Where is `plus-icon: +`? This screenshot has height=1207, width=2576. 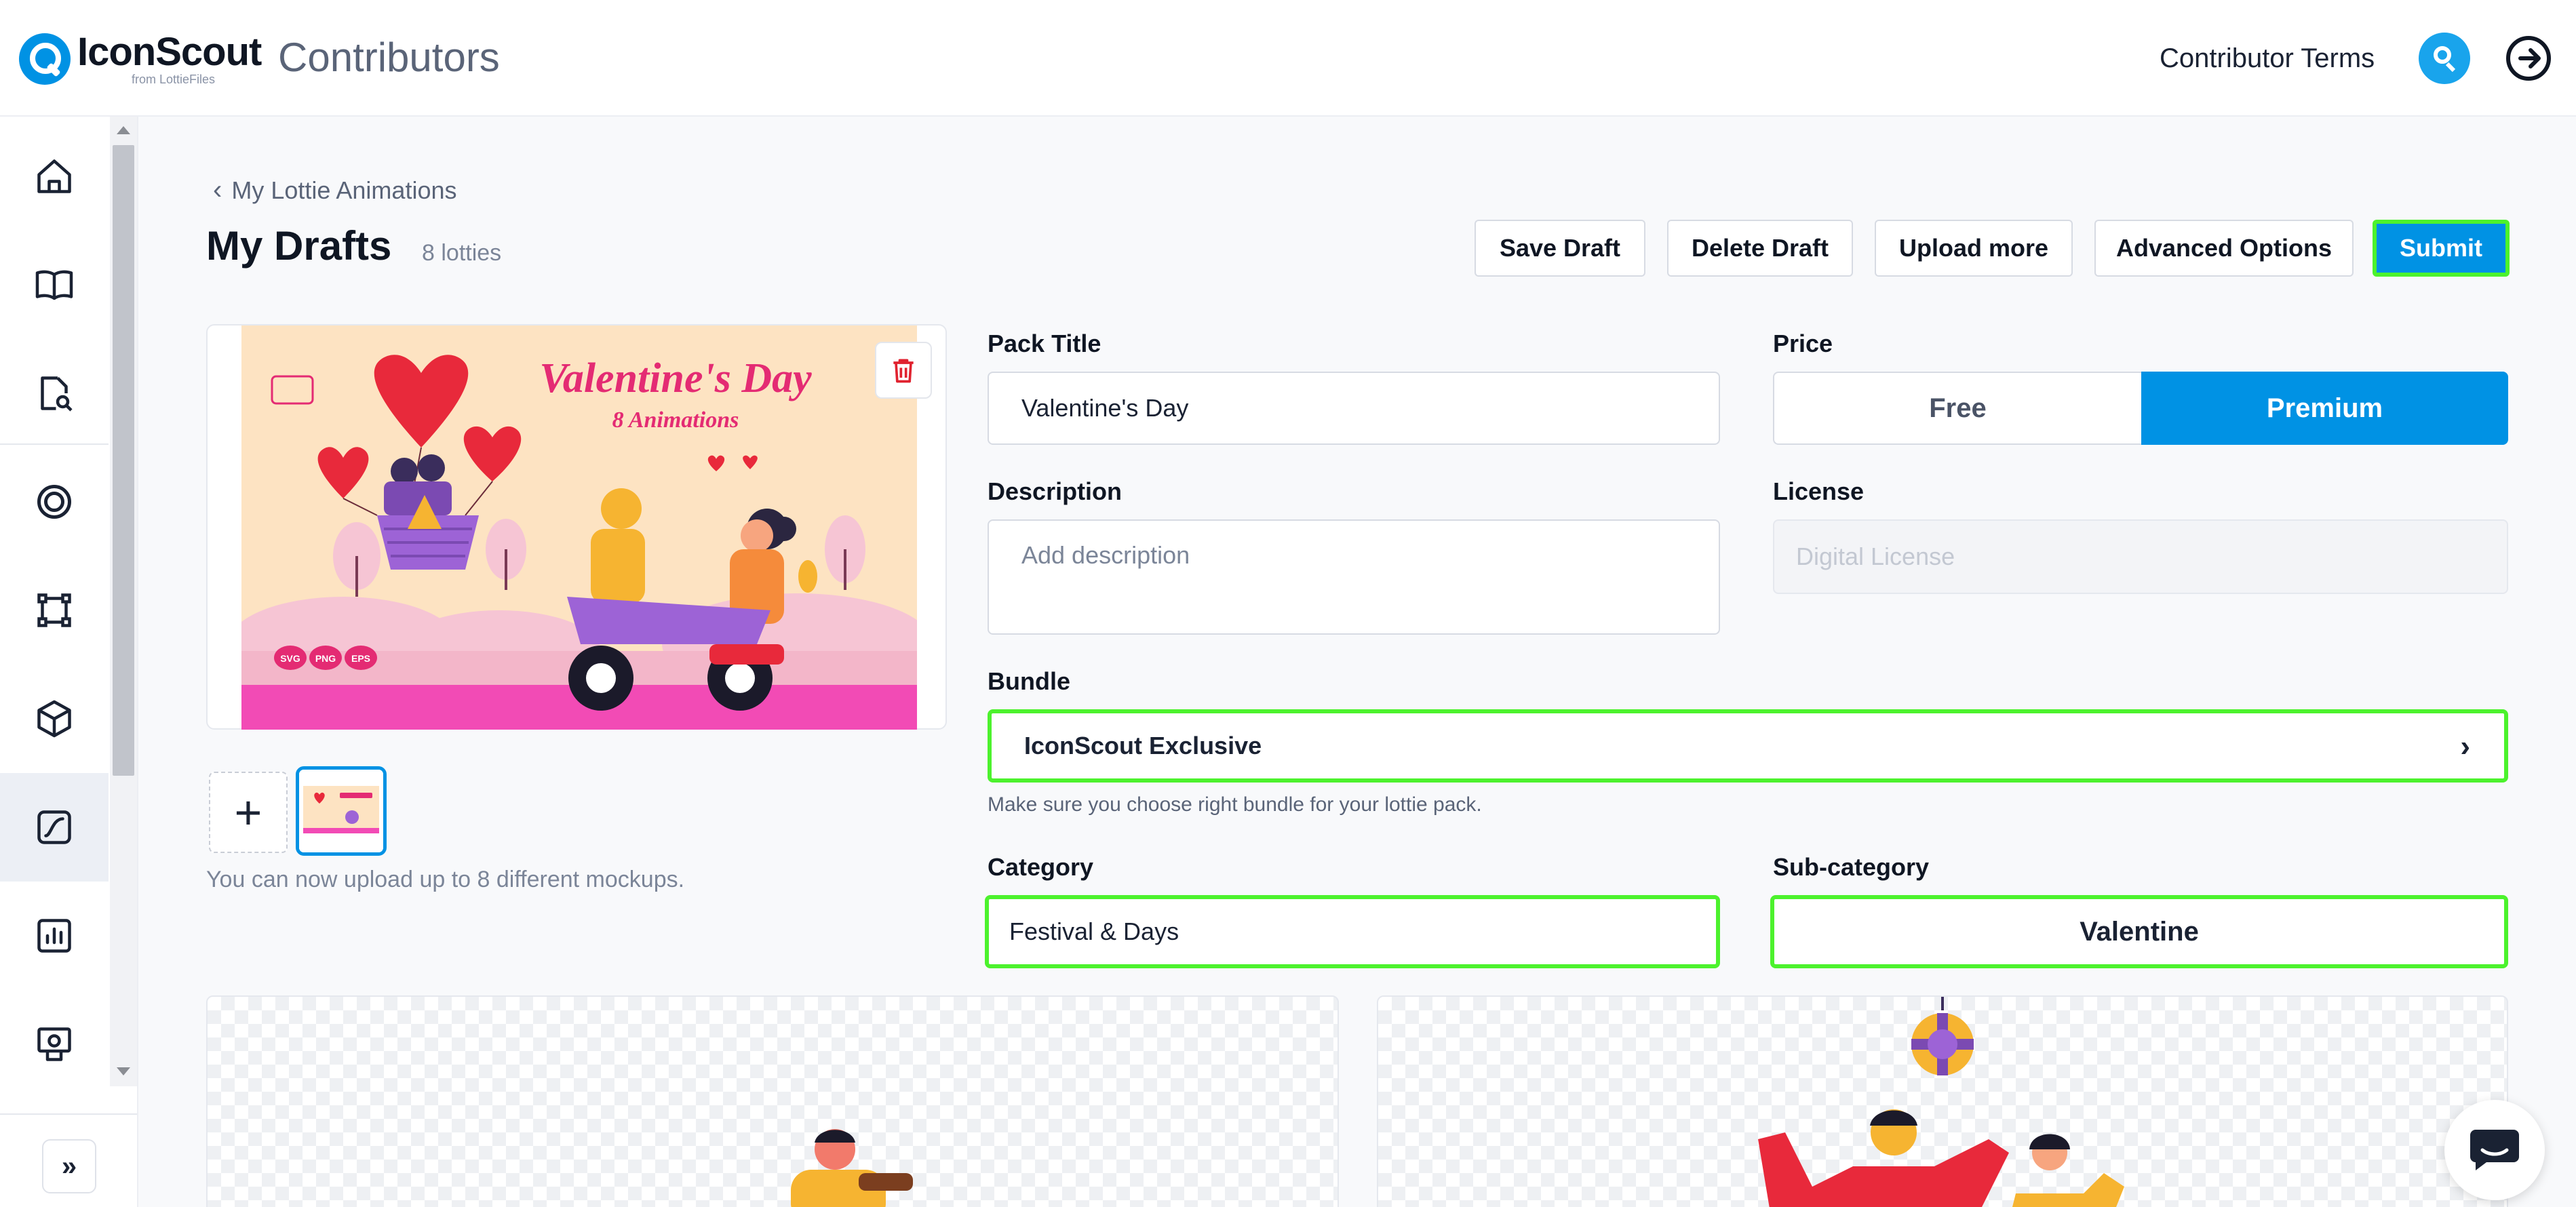
plus-icon: + is located at coordinates (248, 812).